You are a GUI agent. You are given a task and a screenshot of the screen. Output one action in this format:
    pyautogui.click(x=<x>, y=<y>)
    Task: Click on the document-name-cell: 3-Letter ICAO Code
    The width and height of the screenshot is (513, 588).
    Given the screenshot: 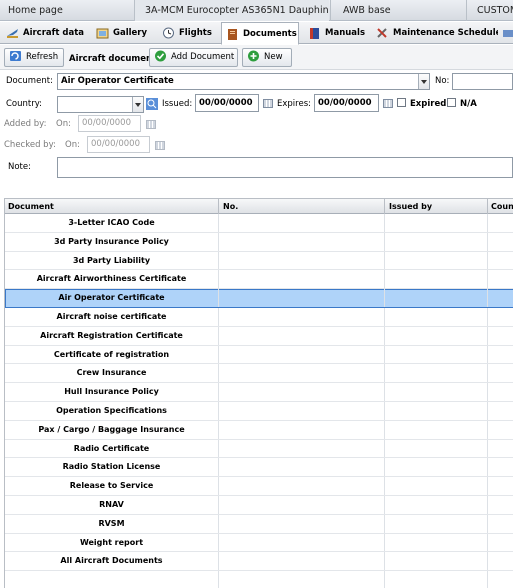 What is the action you would take?
    pyautogui.click(x=112, y=223)
    